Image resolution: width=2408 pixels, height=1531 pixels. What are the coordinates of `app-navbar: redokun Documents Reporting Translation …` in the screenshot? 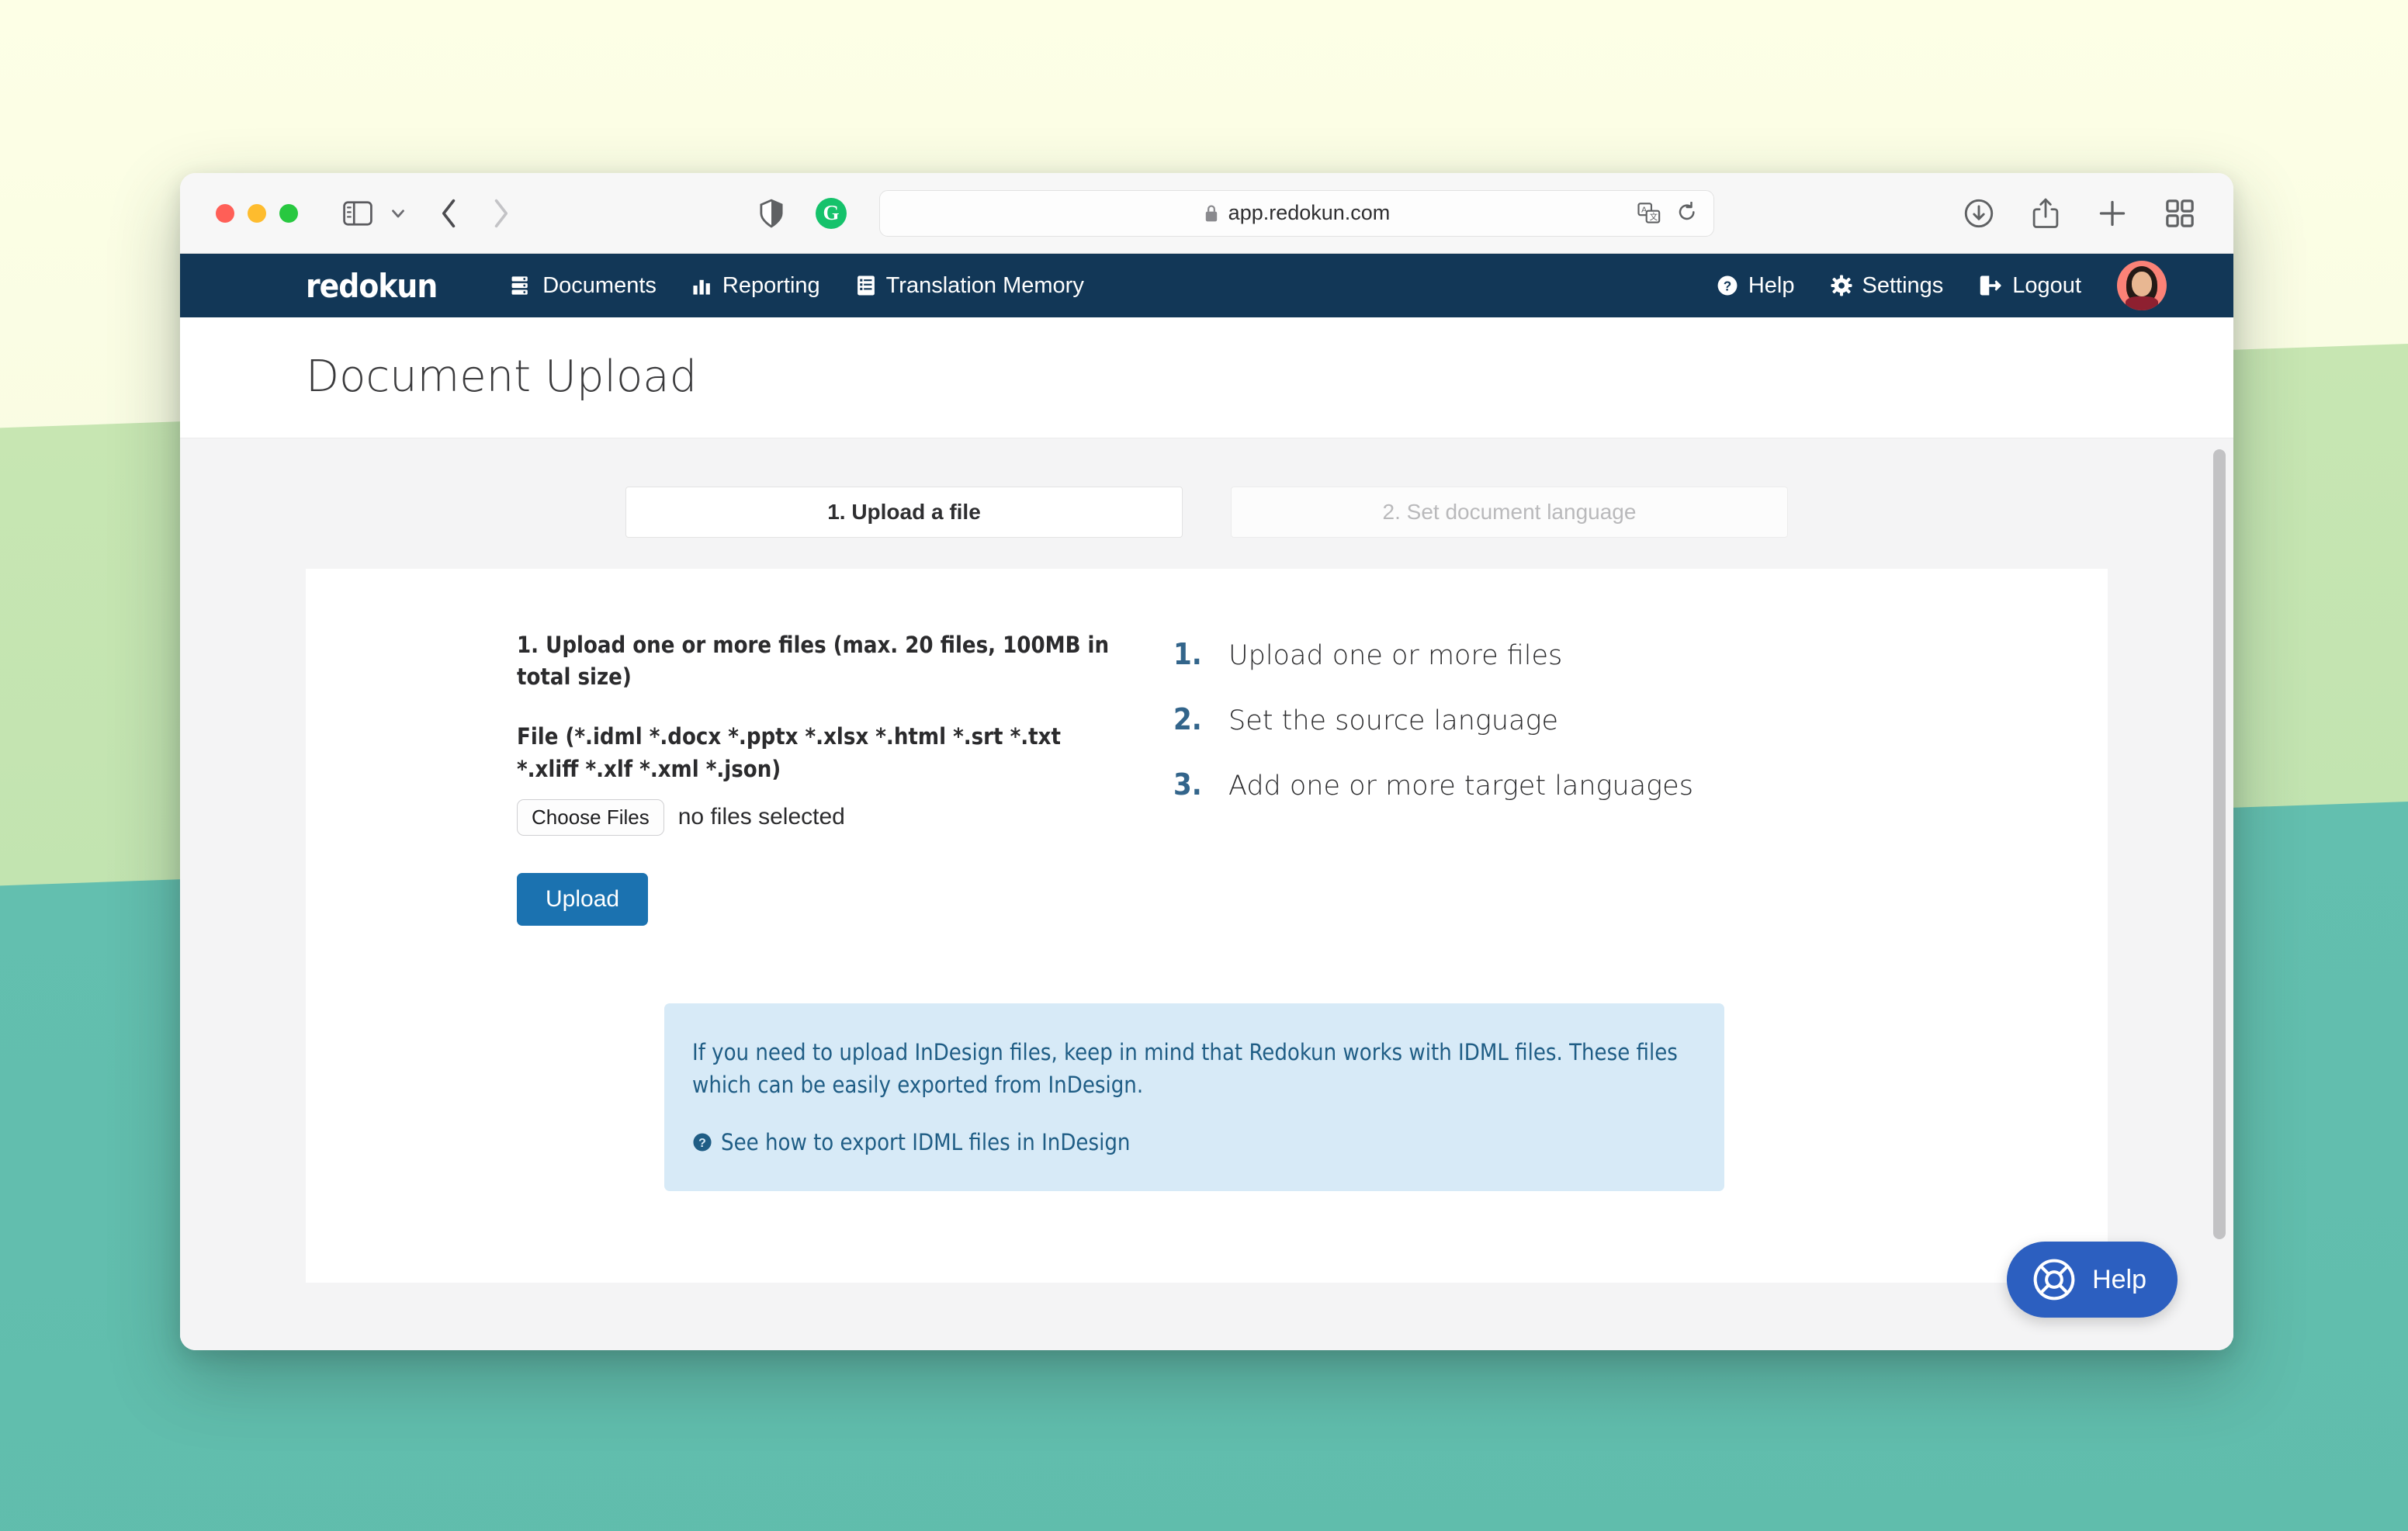 It's located at (1206, 285).